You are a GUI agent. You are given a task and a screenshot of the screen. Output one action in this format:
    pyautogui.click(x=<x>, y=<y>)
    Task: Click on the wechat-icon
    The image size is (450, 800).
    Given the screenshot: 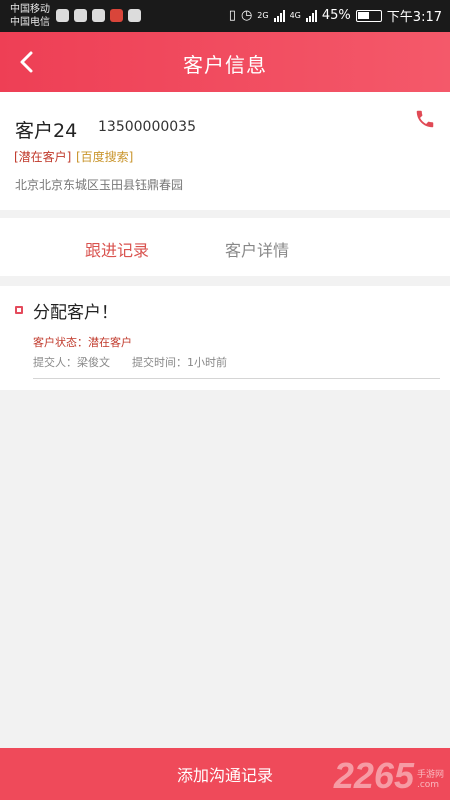 What is the action you would take?
    pyautogui.click(x=98, y=15)
    